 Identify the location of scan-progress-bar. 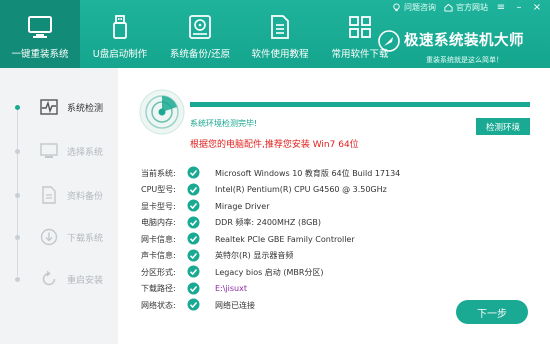
(360, 104).